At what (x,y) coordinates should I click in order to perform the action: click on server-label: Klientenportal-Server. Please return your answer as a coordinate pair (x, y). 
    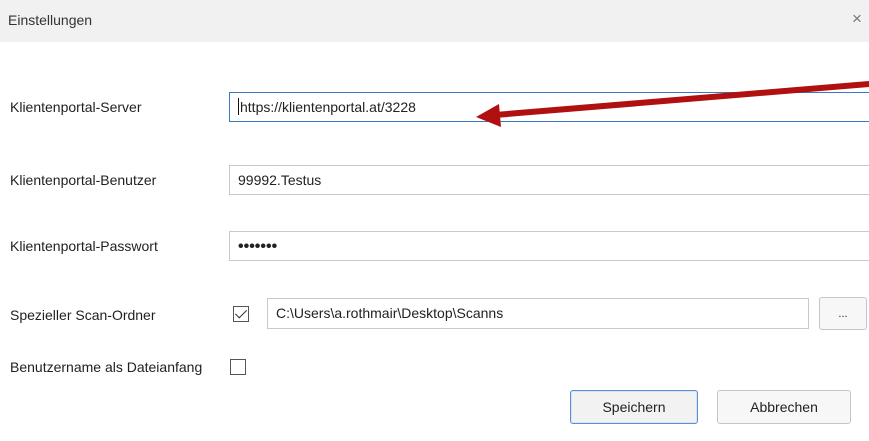
    Looking at the image, I should click on (76, 107).